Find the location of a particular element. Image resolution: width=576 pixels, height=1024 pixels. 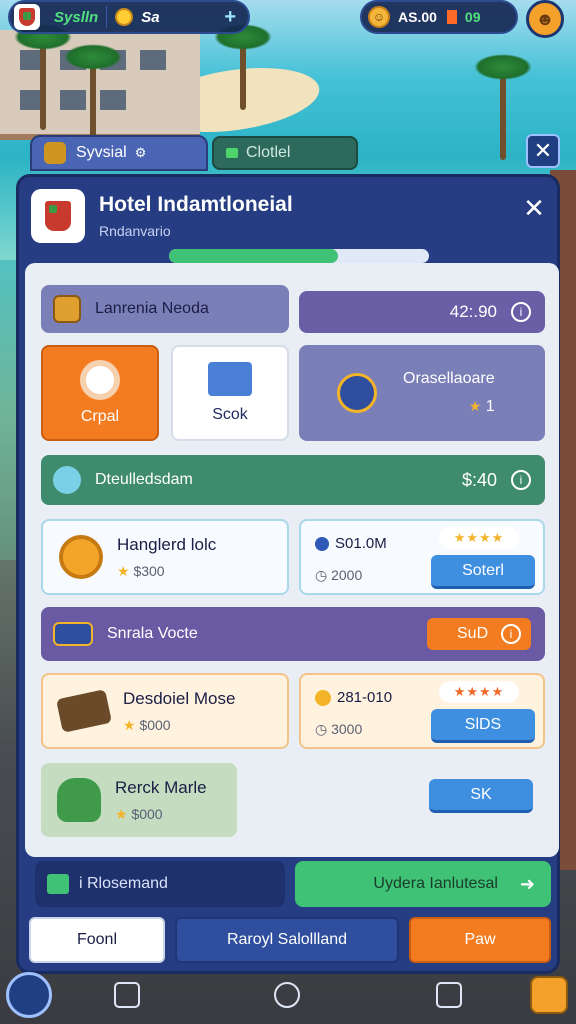

feature-rating: 1 is located at coordinates (490, 406).